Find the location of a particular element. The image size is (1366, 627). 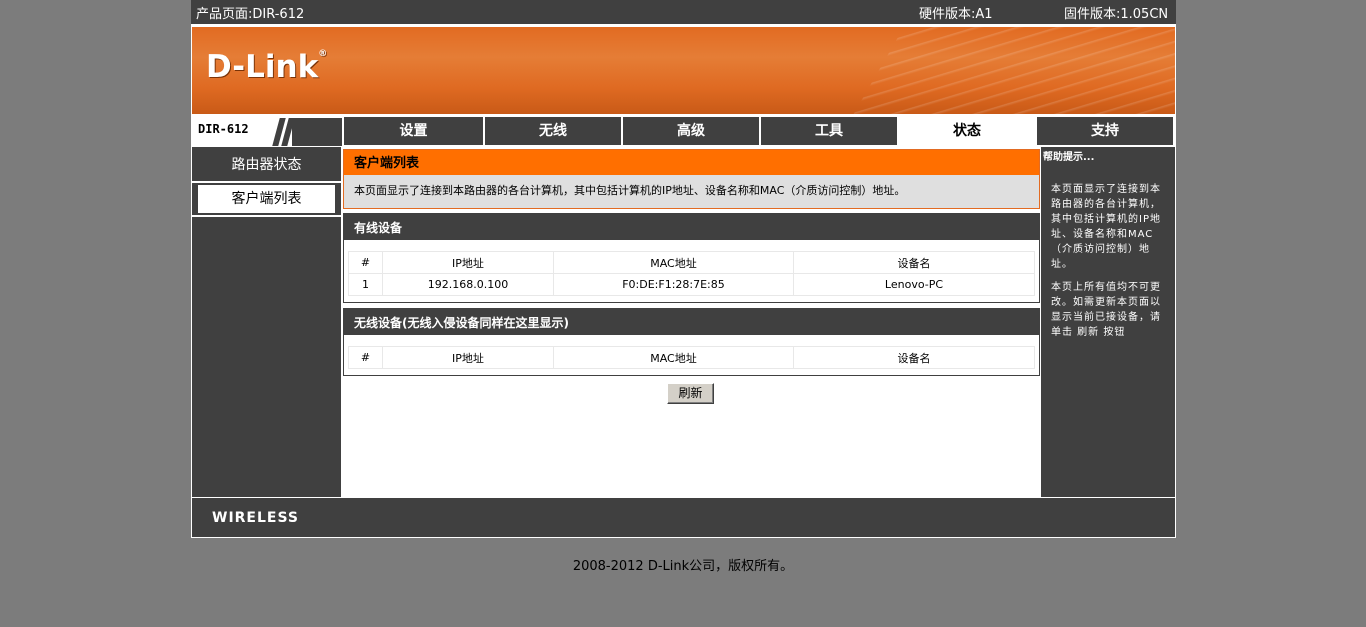

tab-setup: 设置 is located at coordinates (413, 131).